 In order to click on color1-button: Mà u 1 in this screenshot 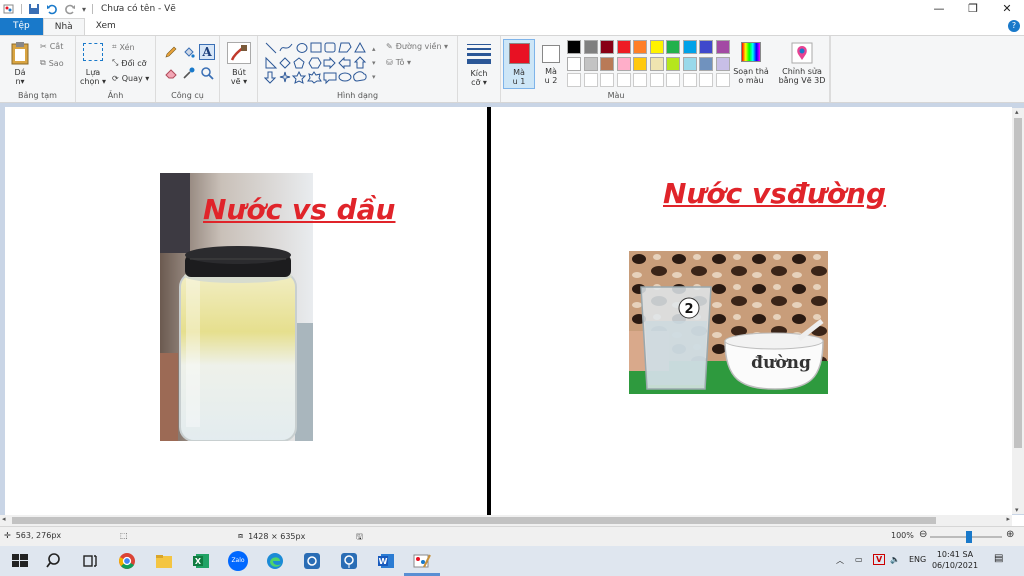, I will do `click(519, 64)`.